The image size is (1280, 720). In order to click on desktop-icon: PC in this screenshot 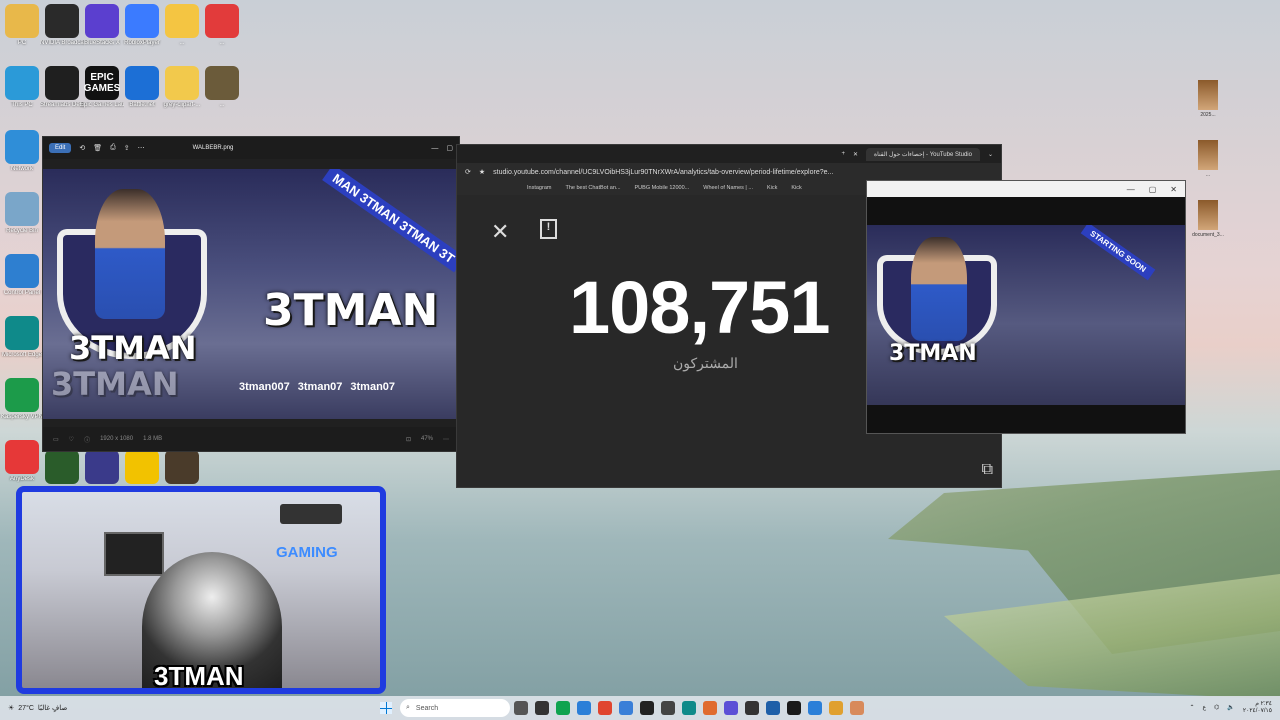, I will do `click(22, 25)`.